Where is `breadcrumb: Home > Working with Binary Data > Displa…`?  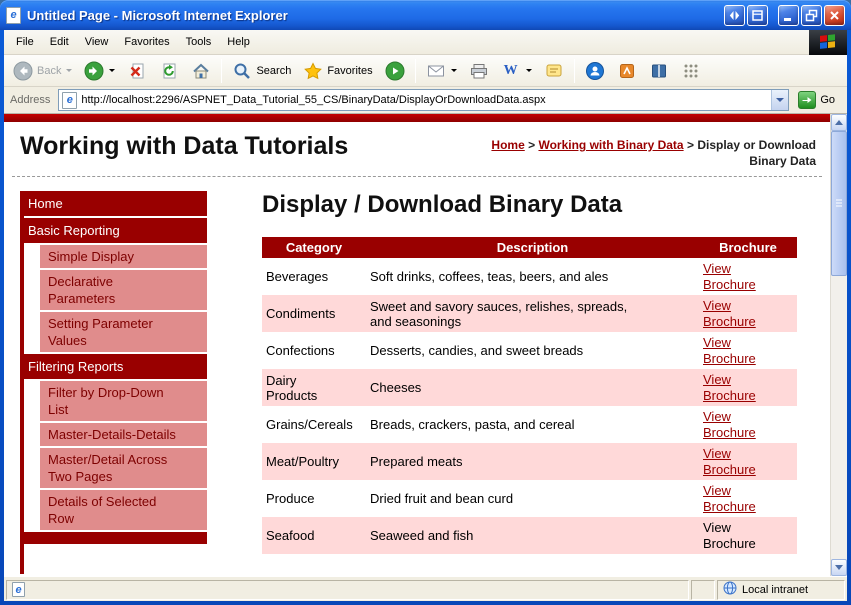 breadcrumb: Home > Working with Binary Data > Displa… is located at coordinates (641, 150).